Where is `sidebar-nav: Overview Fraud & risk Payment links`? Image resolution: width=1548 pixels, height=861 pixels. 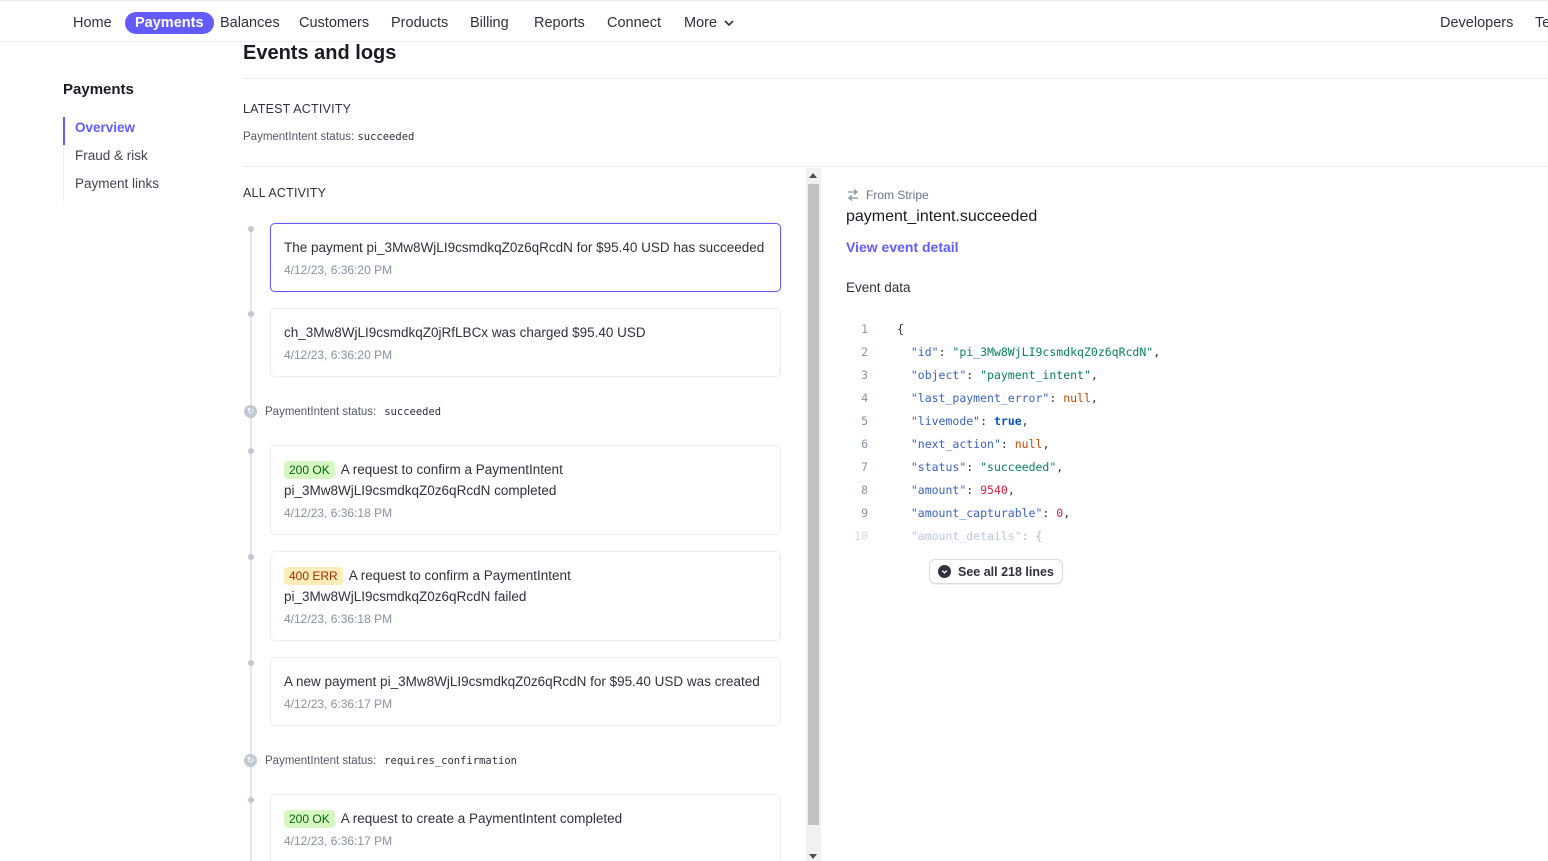
sidebar-nav: Overview Fraud & risk Payment links is located at coordinates (128, 159).